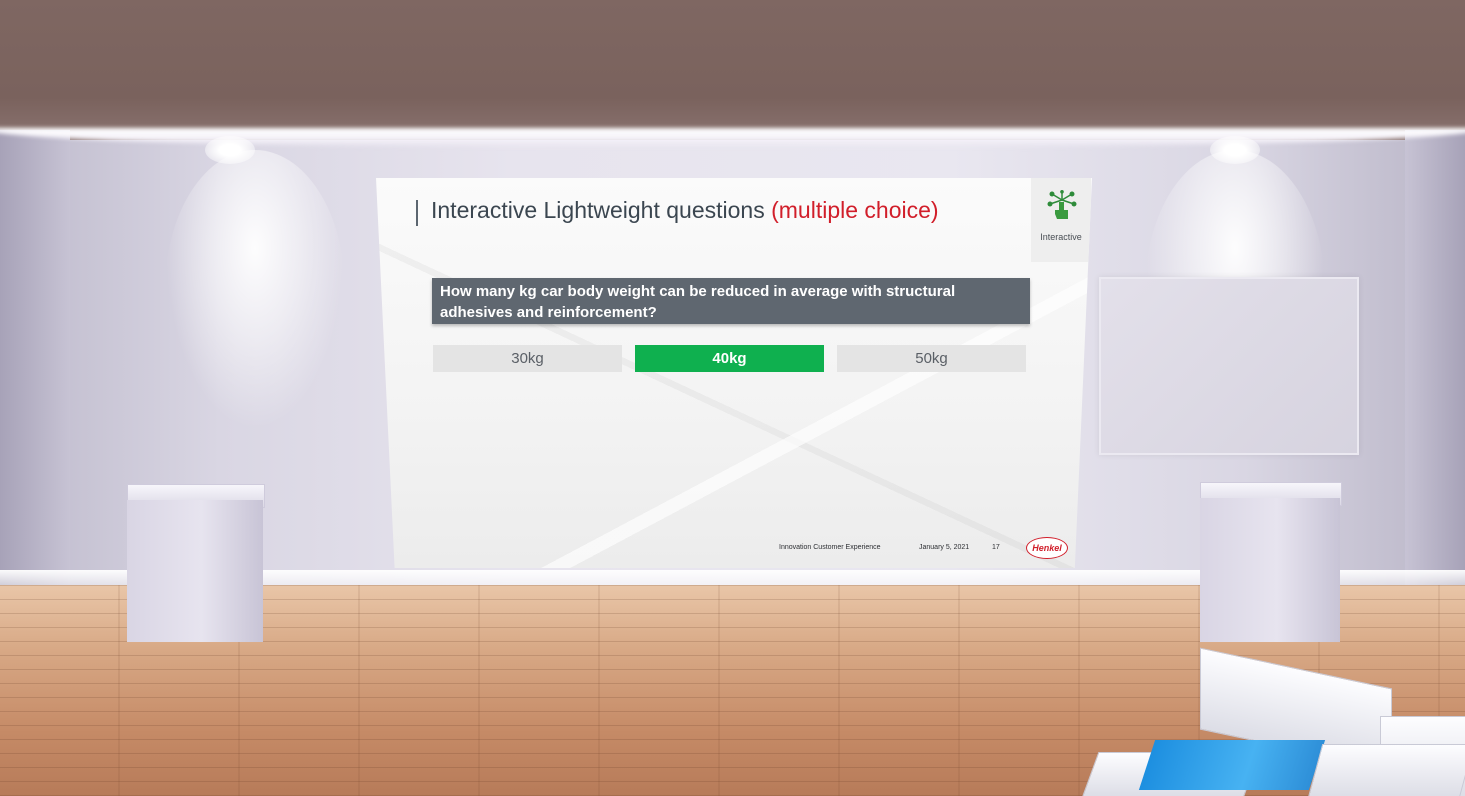 This screenshot has height=796, width=1465. I want to click on slide-title-main: Interactive Lightweight questions, so click(598, 210).